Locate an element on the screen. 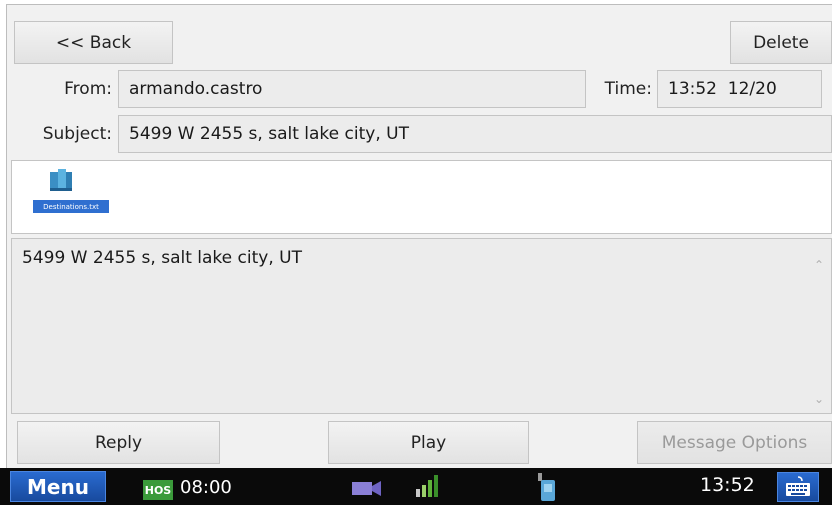  hos-badge: HOS is located at coordinates (158, 490).